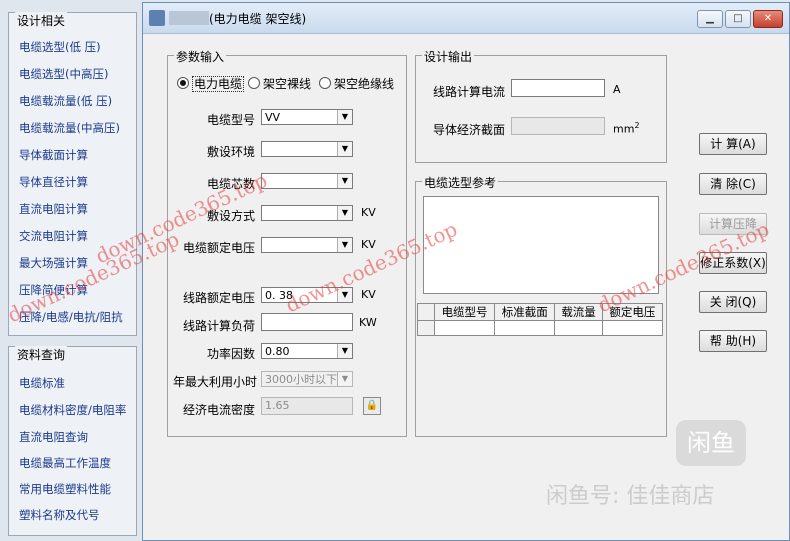 The width and height of the screenshot is (790, 541). I want to click on nav-item-drop-inductance: 压降/电感/电抗/阻抗, so click(71, 317).